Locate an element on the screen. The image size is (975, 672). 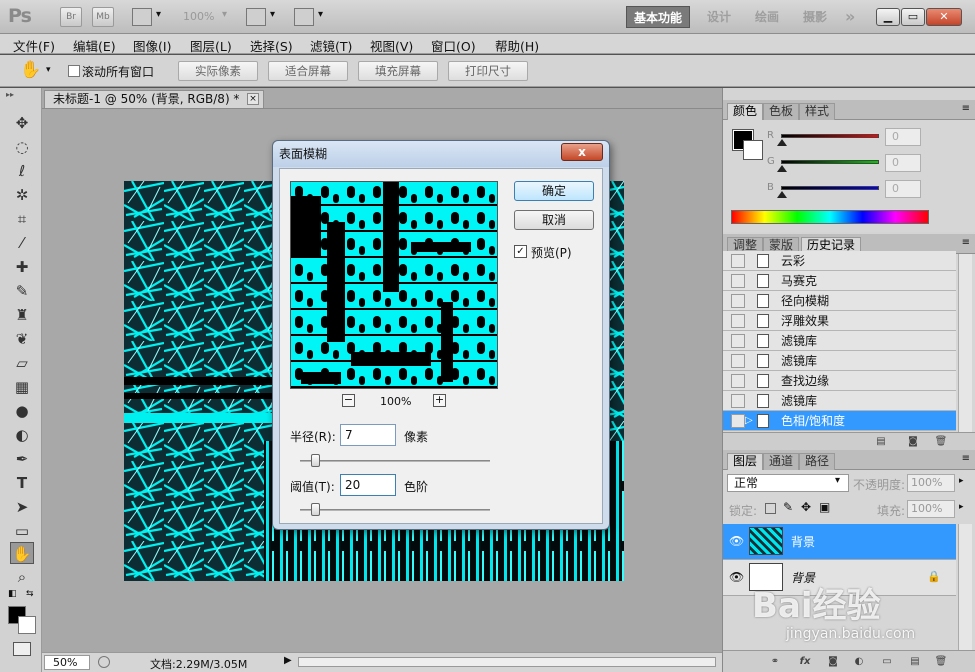
type-tool-icon: T is located at coordinates (22, 483).